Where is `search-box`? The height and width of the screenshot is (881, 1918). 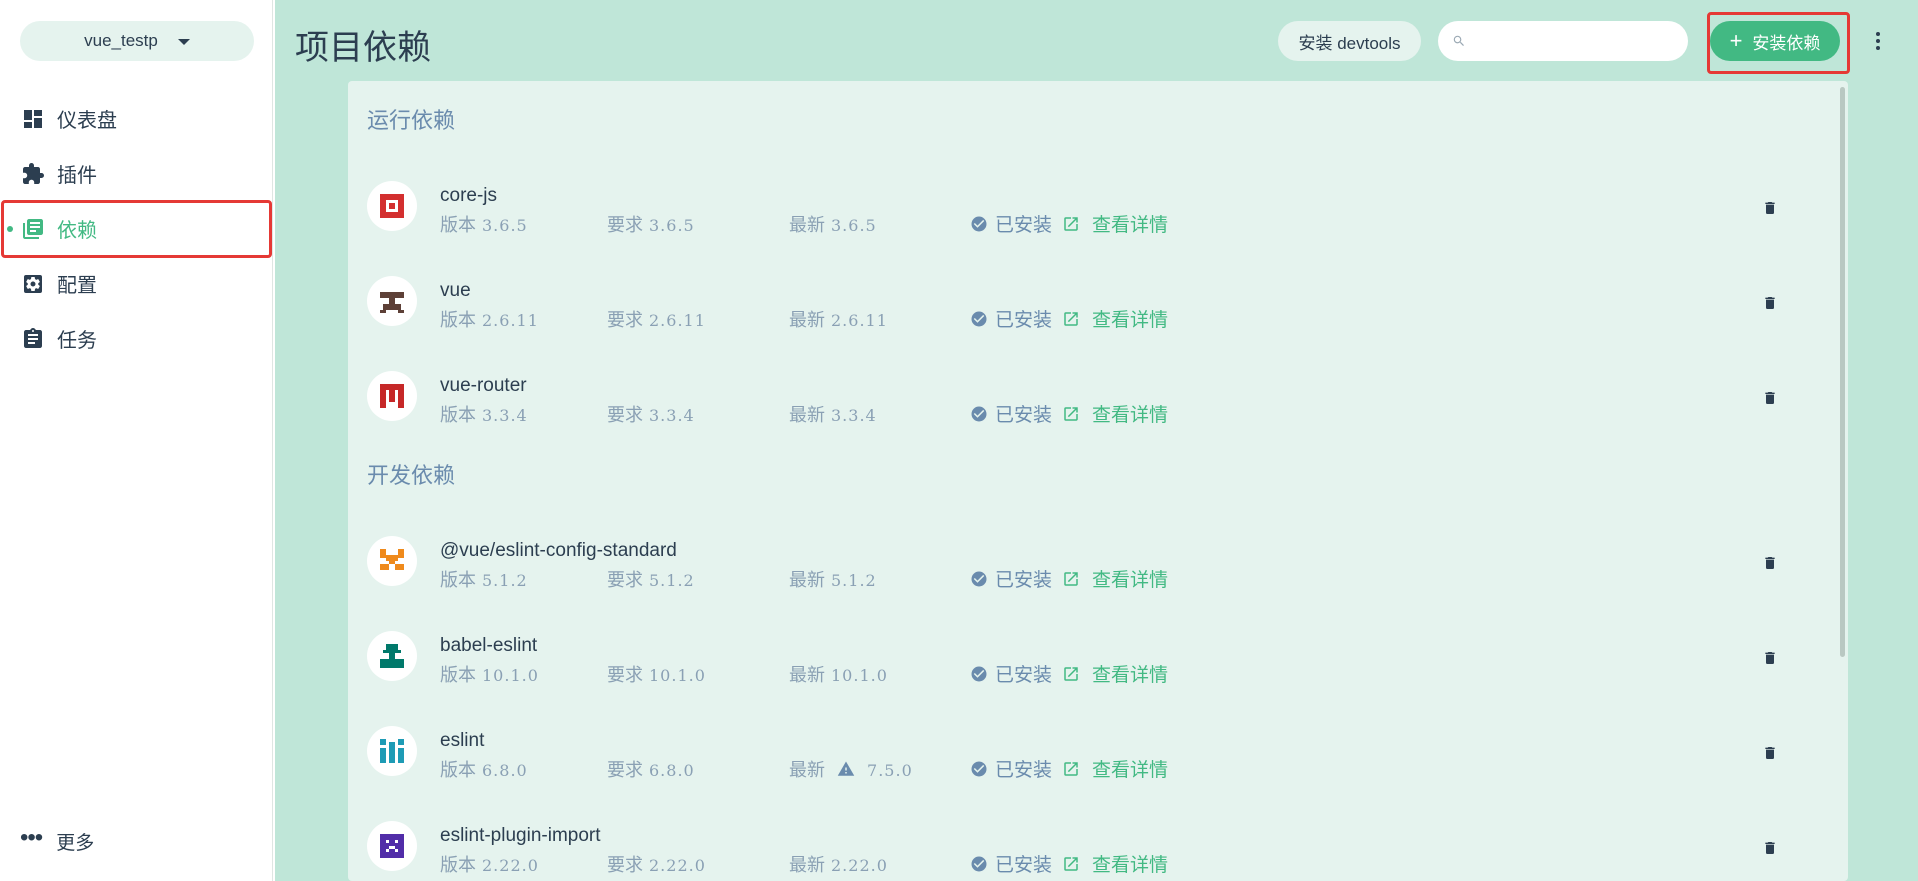 search-box is located at coordinates (1563, 41).